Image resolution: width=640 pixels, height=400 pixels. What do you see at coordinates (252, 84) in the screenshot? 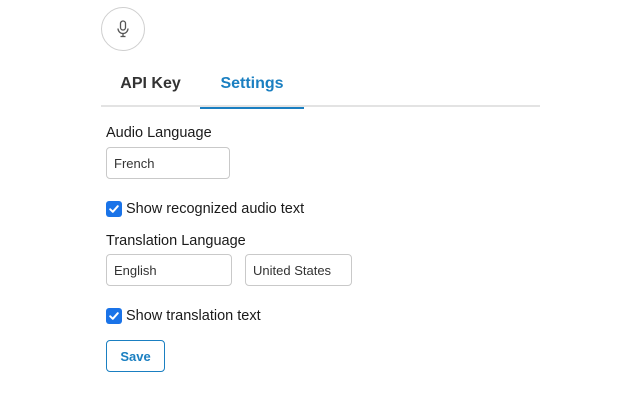
I see `tab-settings: Settings` at bounding box center [252, 84].